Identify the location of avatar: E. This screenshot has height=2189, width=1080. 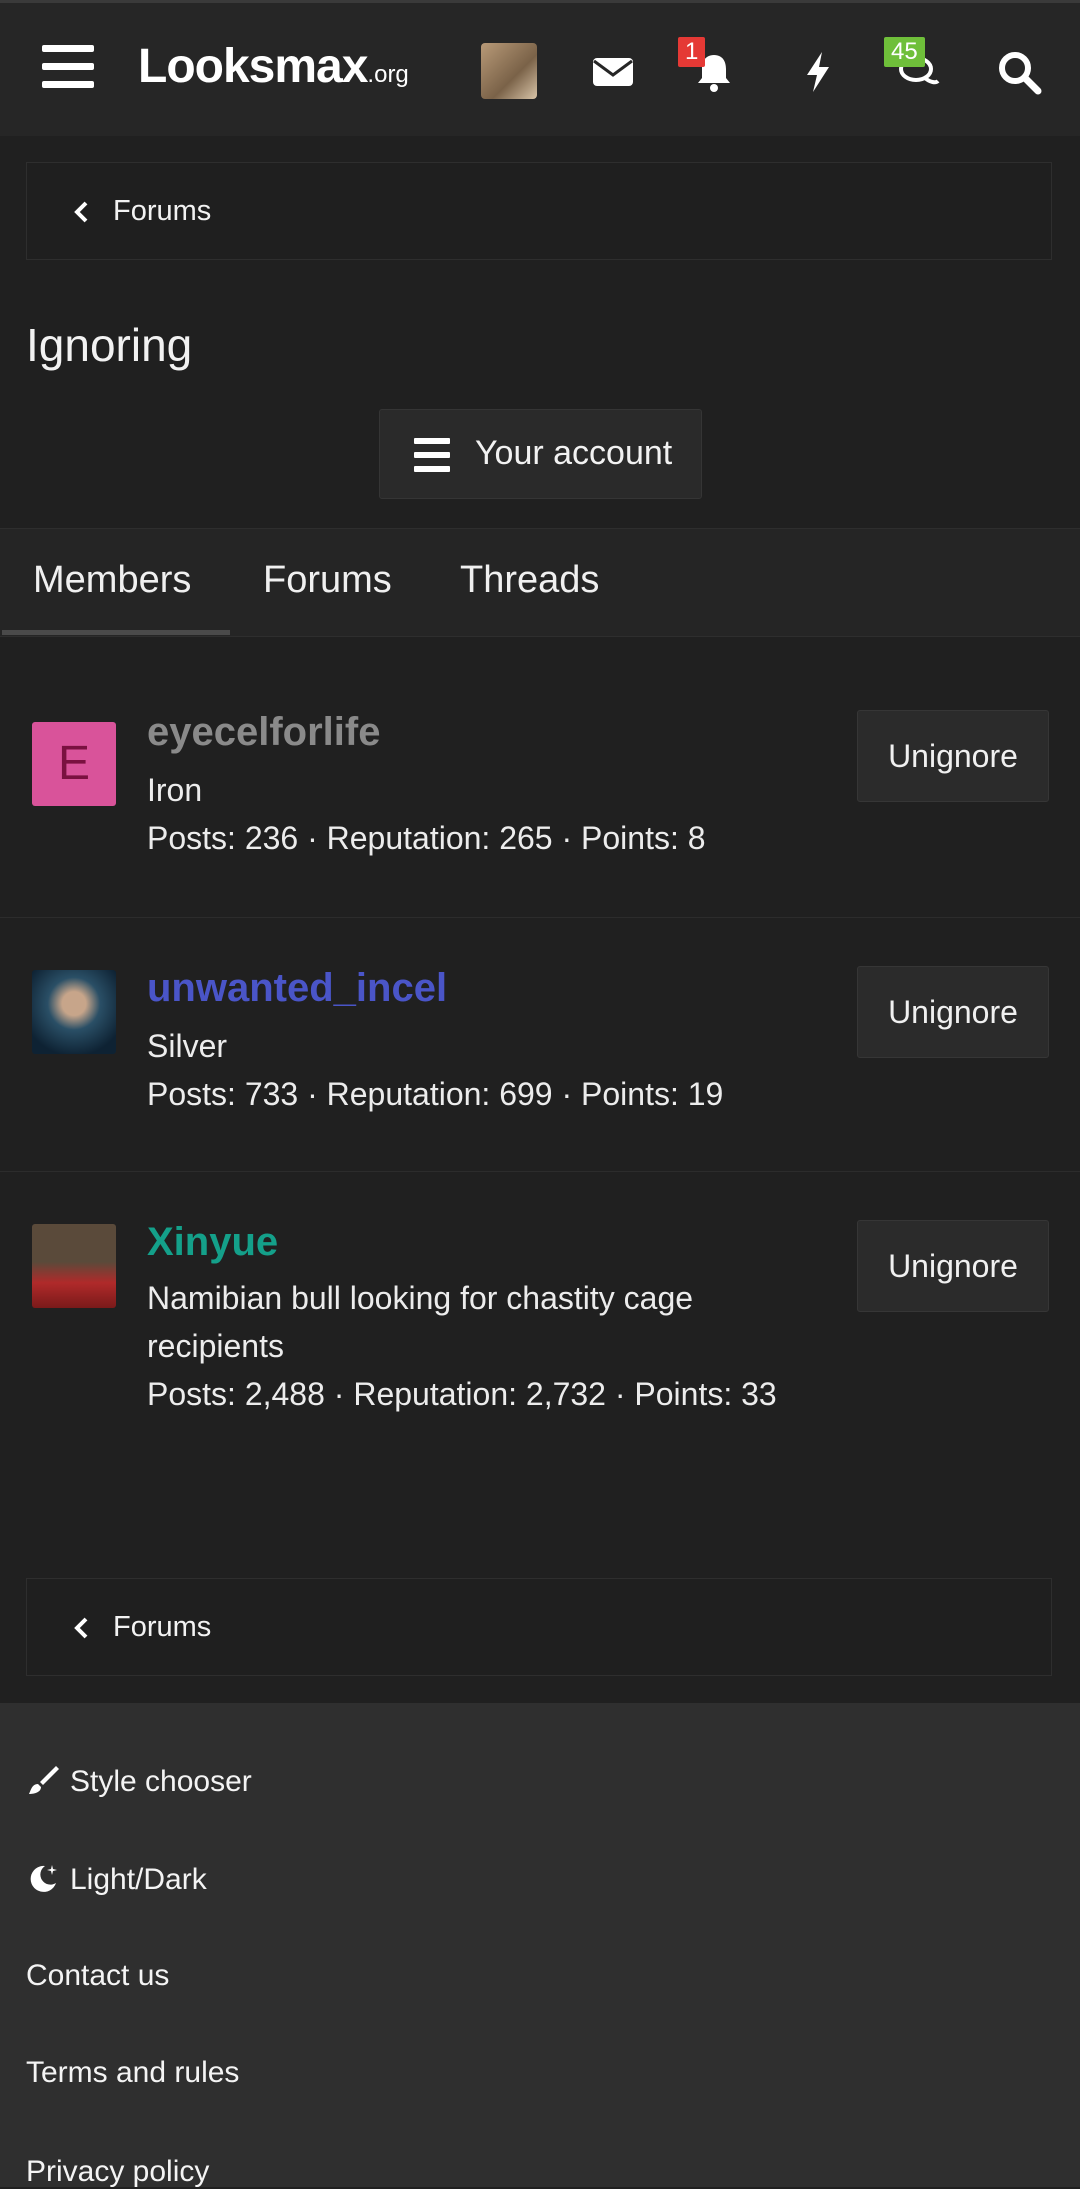
(74, 764).